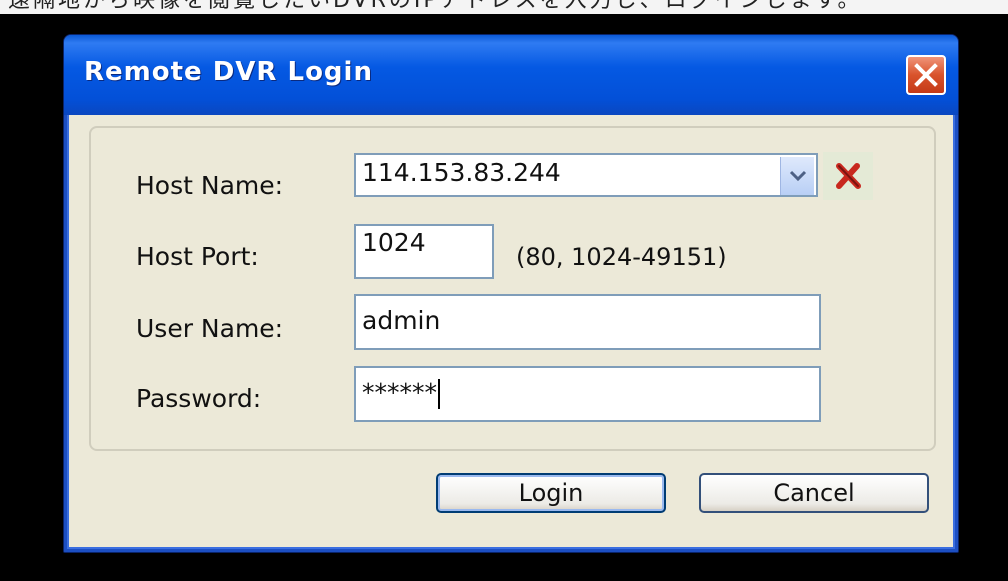 Image resolution: width=1008 pixels, height=581 pixels. I want to click on background-text-strip: 遠隔地から映像を閲覧したいDVRのIPアドレスを入力し、ログインします。, so click(504, 7).